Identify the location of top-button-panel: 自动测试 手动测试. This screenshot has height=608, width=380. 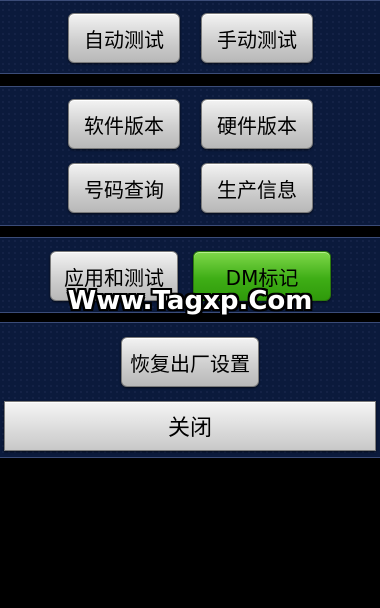
(190, 37).